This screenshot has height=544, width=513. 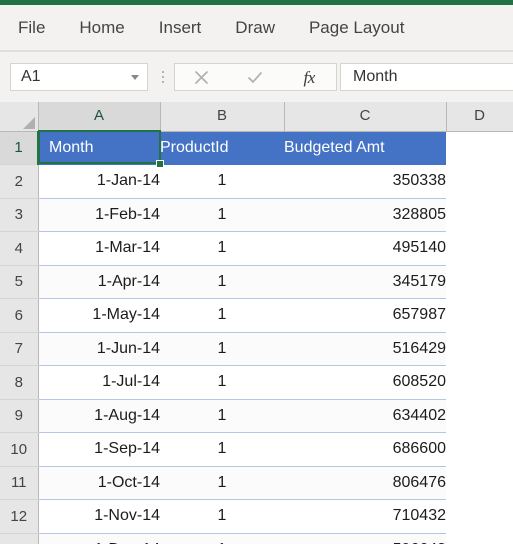 What do you see at coordinates (222, 538) in the screenshot?
I see `cell-b13: 1` at bounding box center [222, 538].